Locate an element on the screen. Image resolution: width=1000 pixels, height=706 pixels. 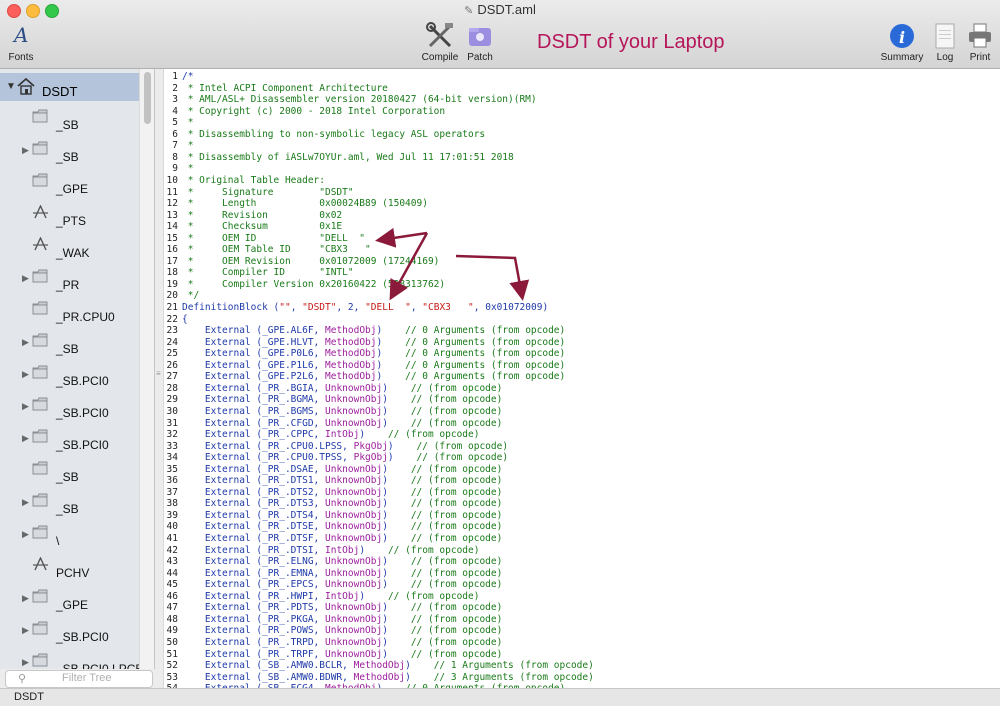
log-button: Log is located at coordinates (945, 42).